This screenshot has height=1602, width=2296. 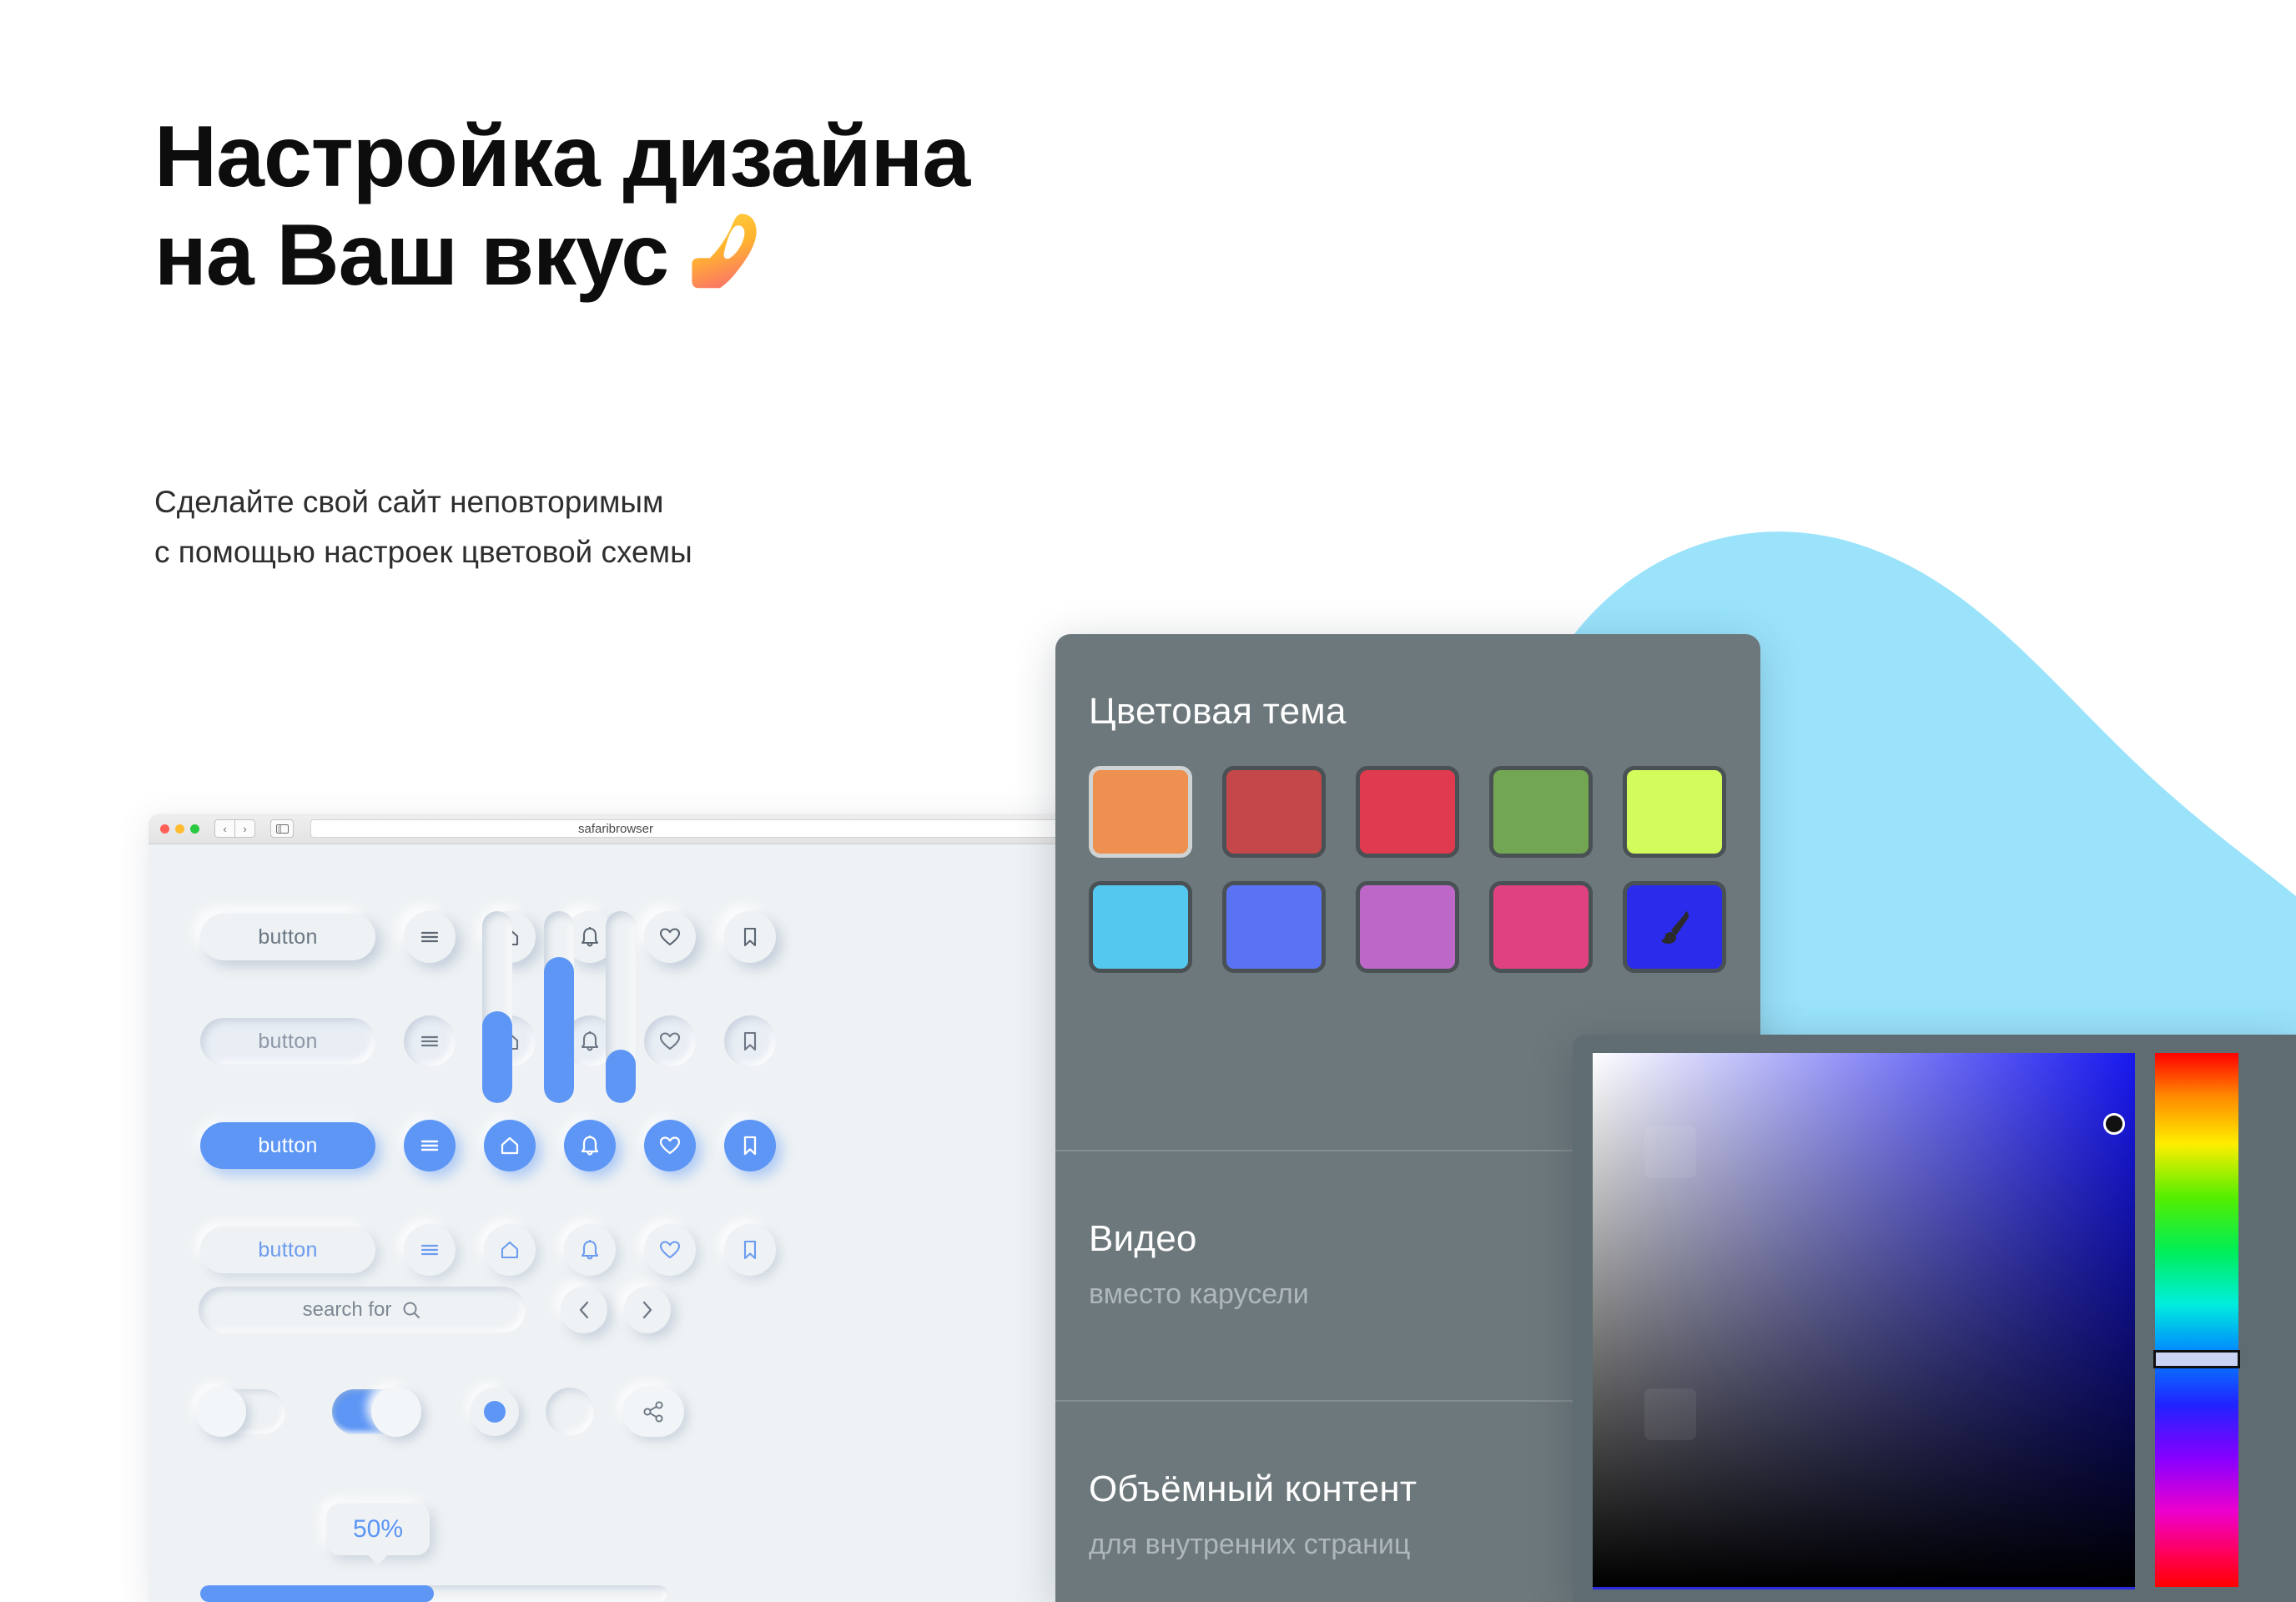 I want to click on home-icon-button-filled, so click(x=510, y=1145).